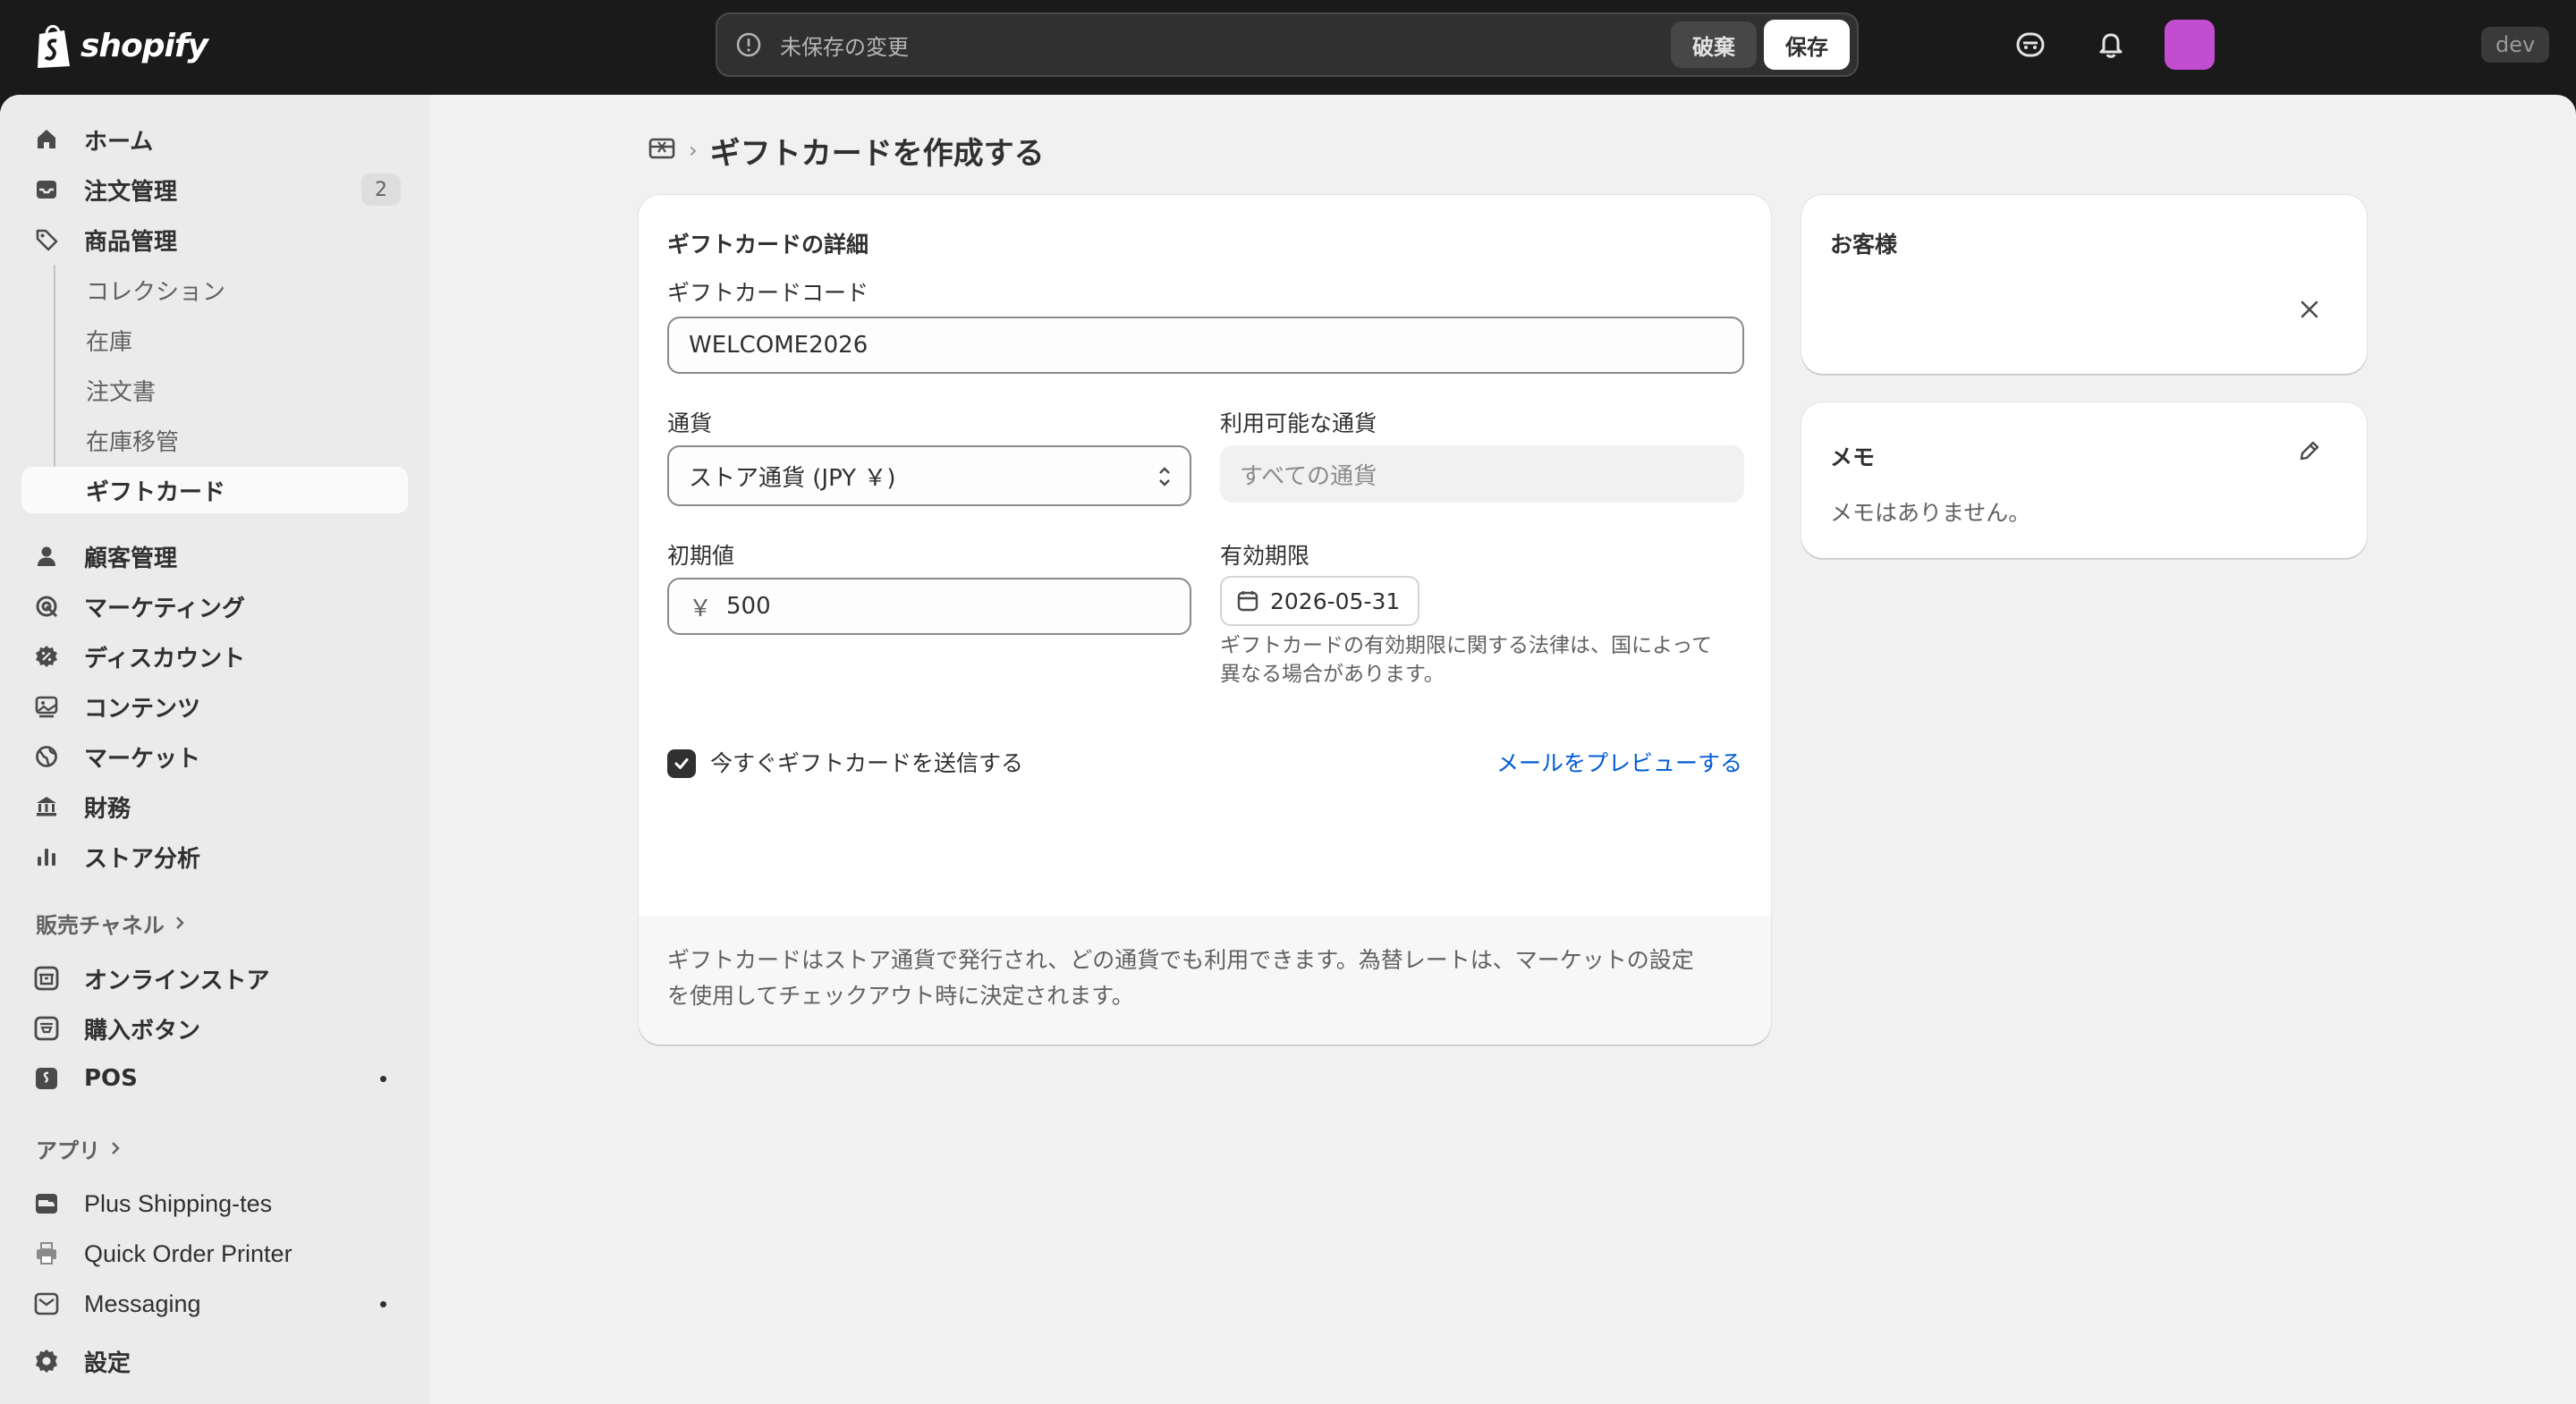 The width and height of the screenshot is (2576, 1404). Describe the element at coordinates (214, 1078) in the screenshot. I see `sidebar-item-pos: POS` at that location.